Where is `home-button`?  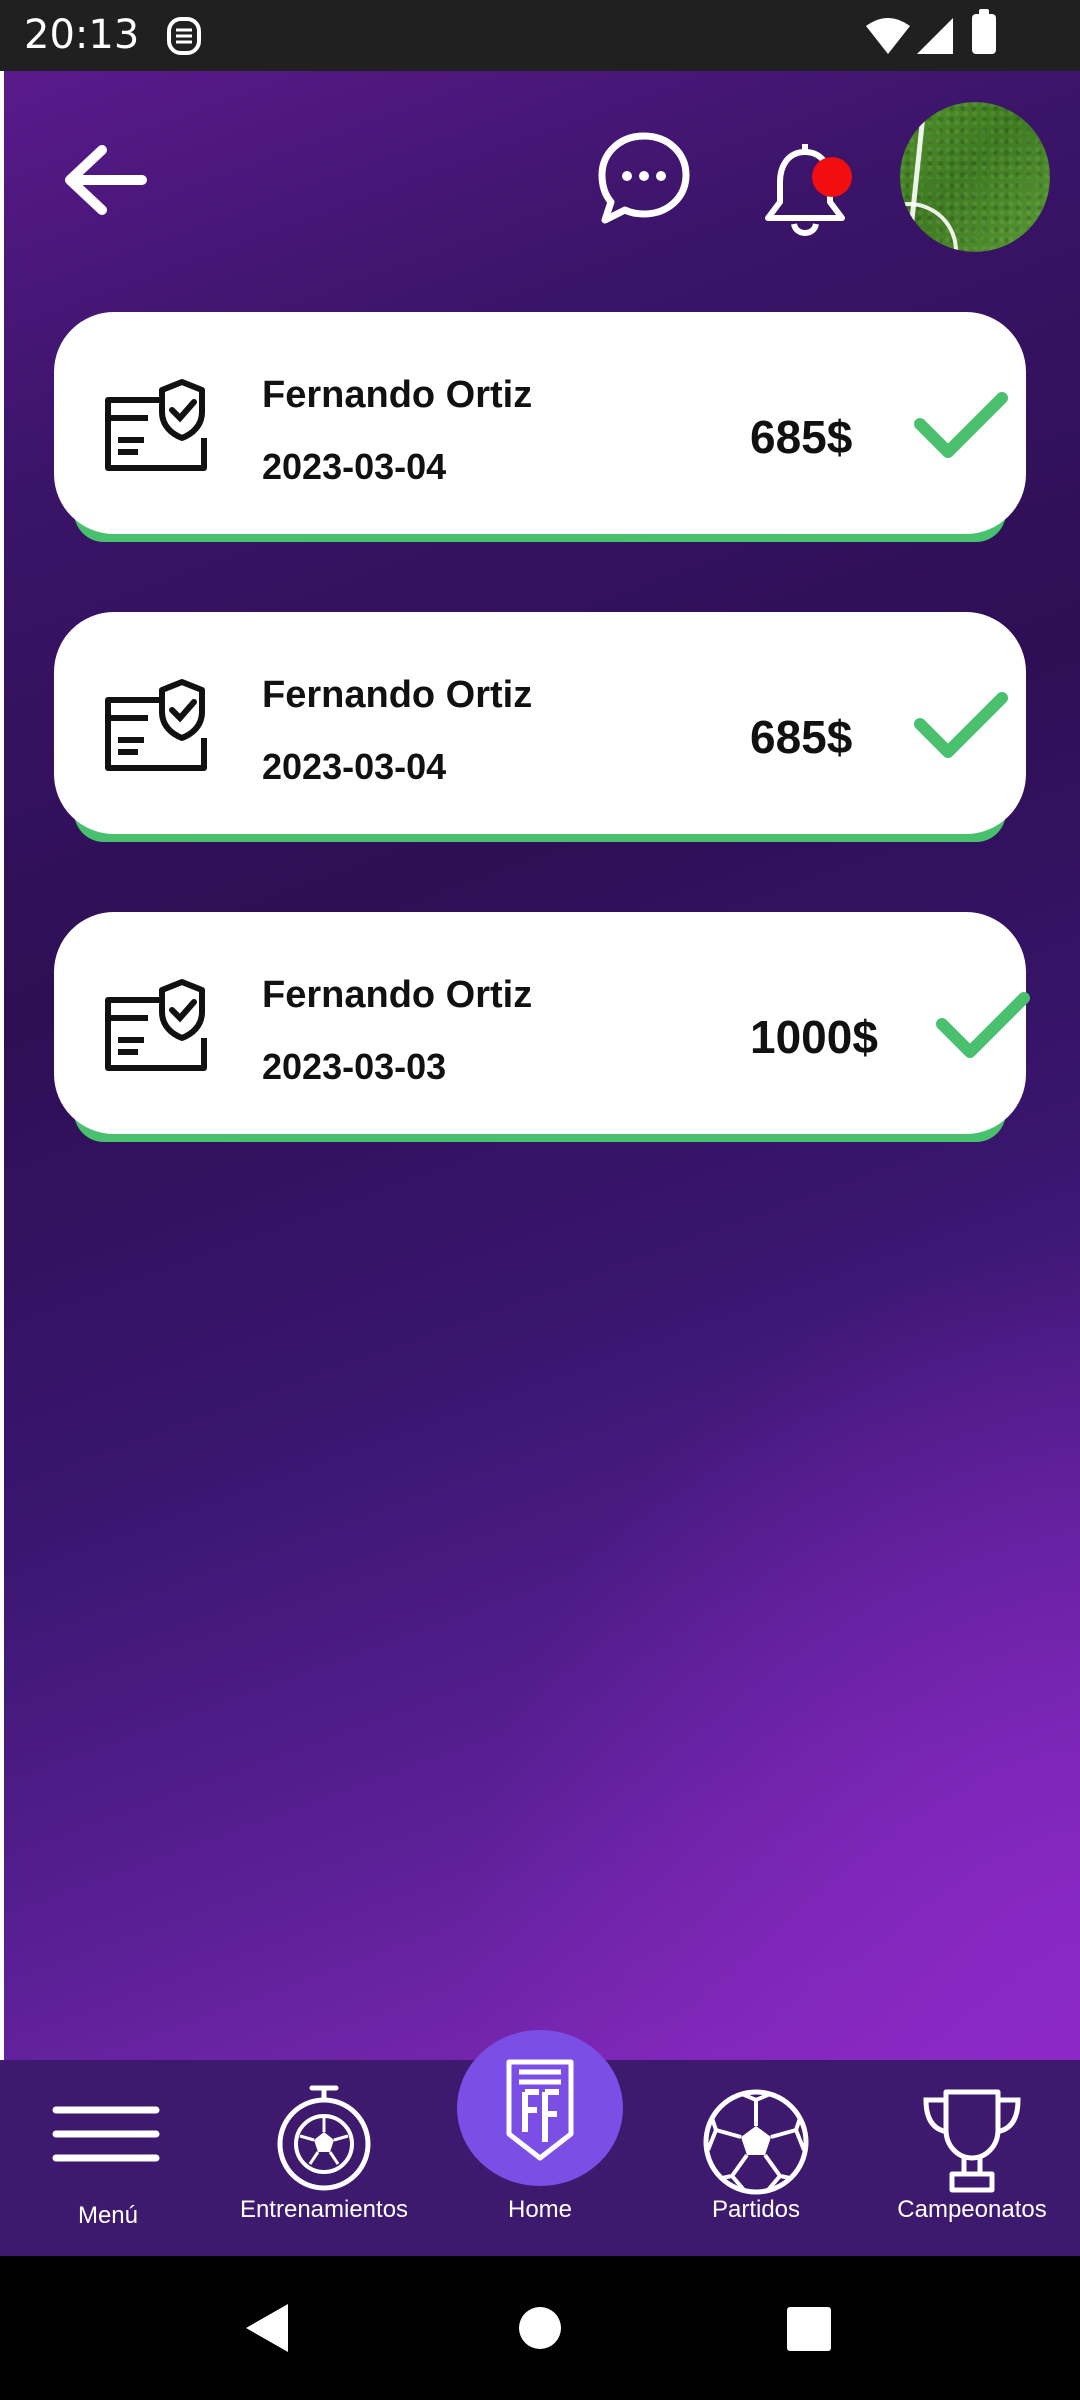
home-button is located at coordinates (540, 2108).